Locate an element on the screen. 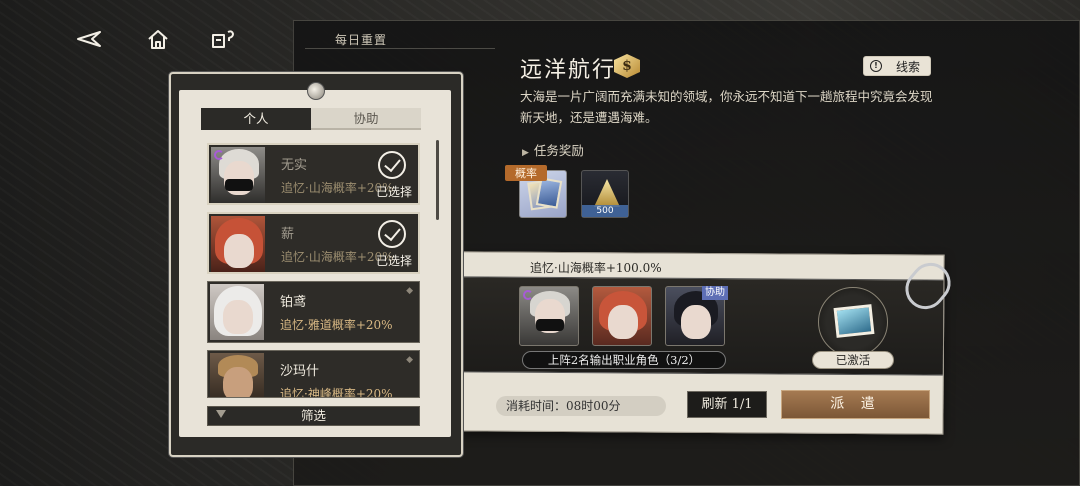 This screenshot has height=486, width=1080. scrollbar is located at coordinates (437, 180).